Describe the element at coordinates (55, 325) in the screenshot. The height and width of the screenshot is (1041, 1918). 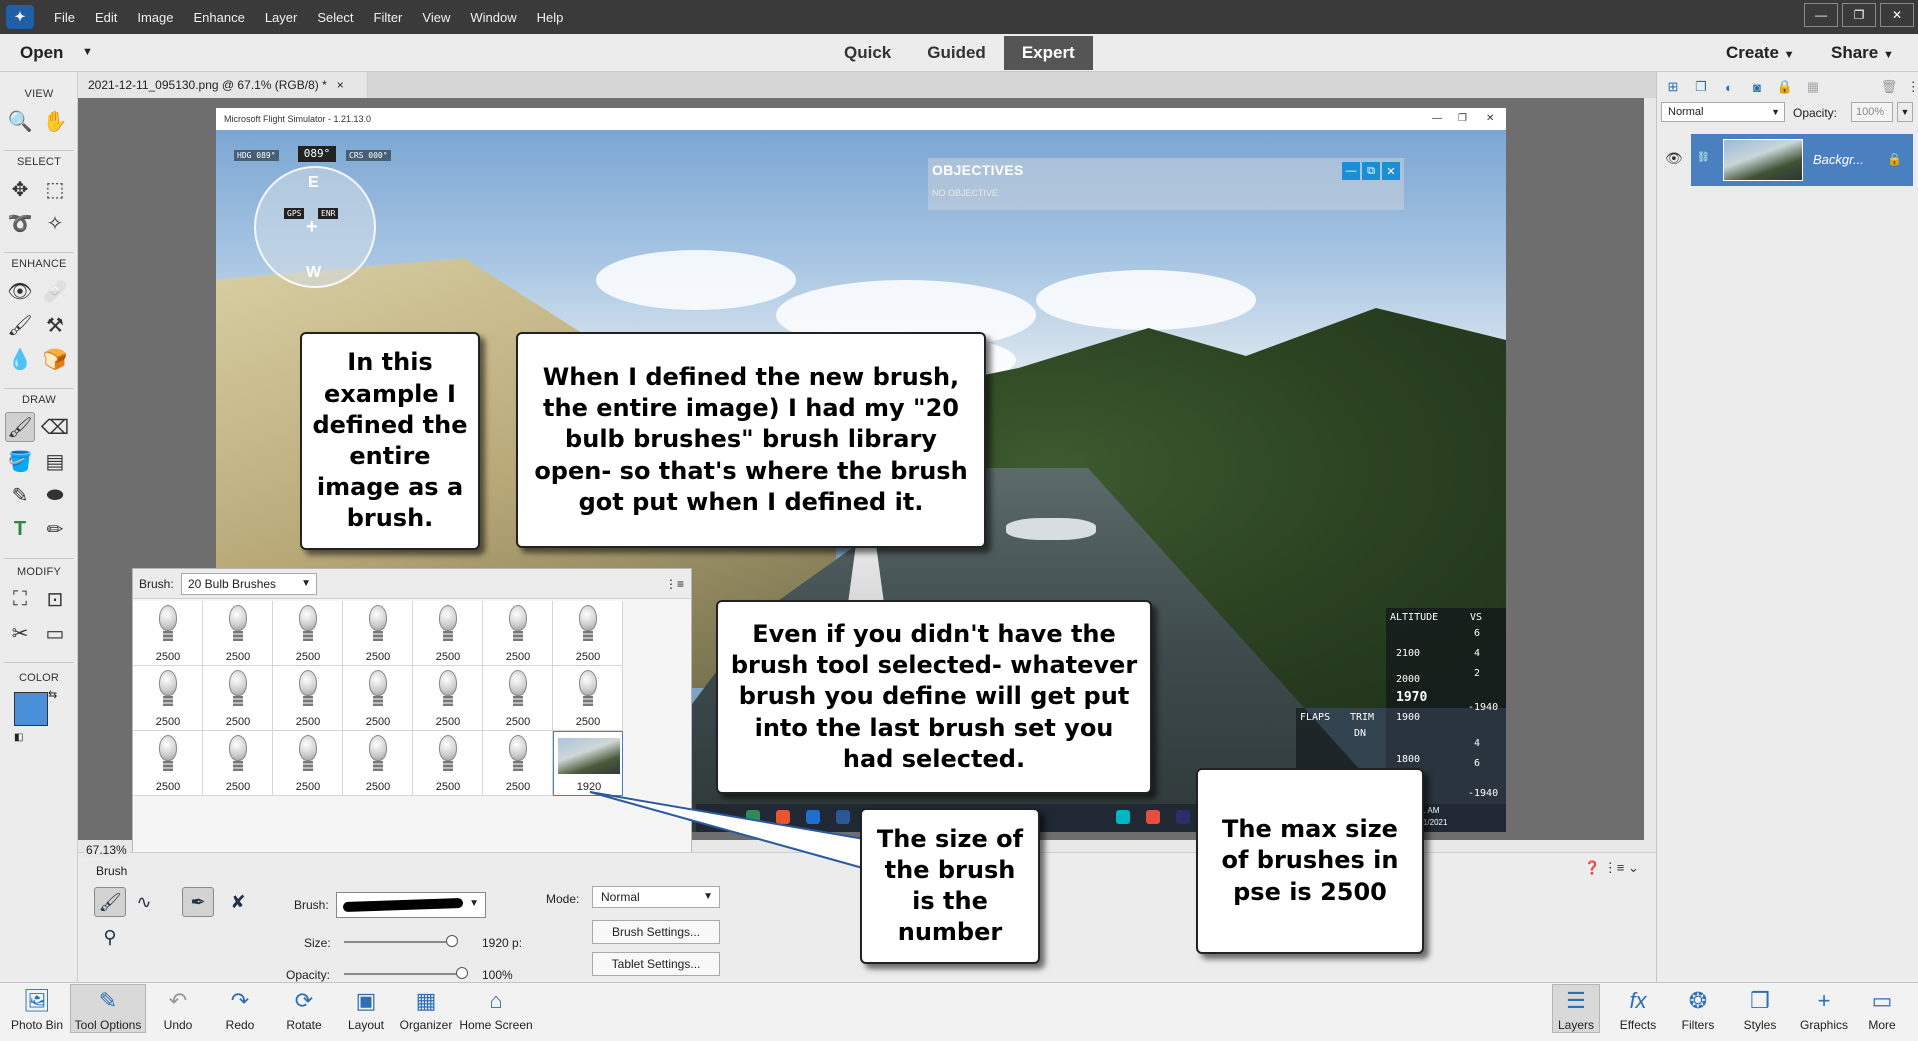
I see `clone-stamp-icon: ⚒` at that location.